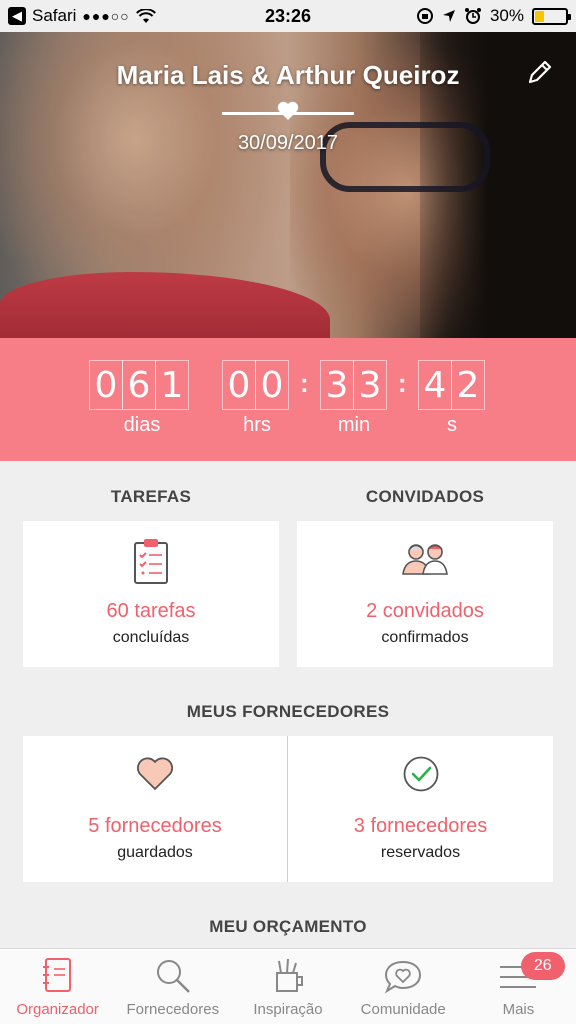  I want to click on tasks-title: TAREFAS, so click(151, 496).